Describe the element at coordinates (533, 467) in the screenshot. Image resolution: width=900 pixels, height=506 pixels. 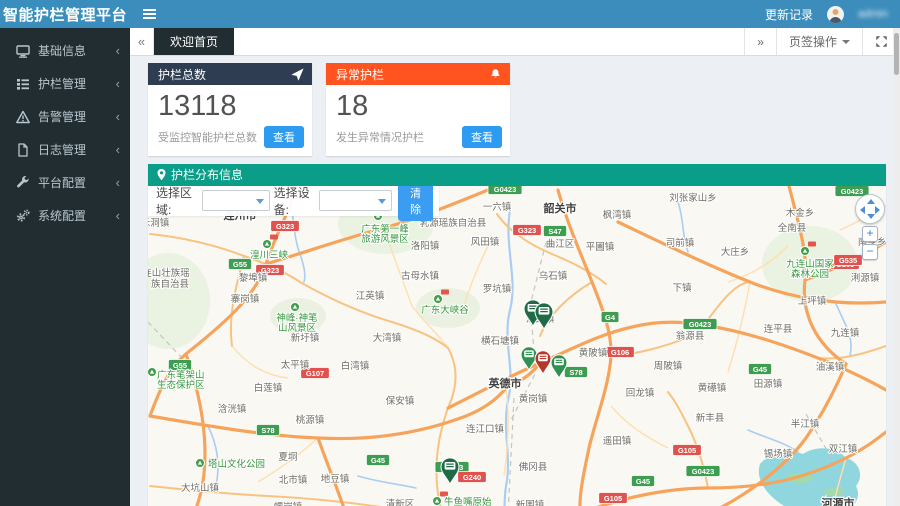
I see `town-label: 佛冈县` at that location.